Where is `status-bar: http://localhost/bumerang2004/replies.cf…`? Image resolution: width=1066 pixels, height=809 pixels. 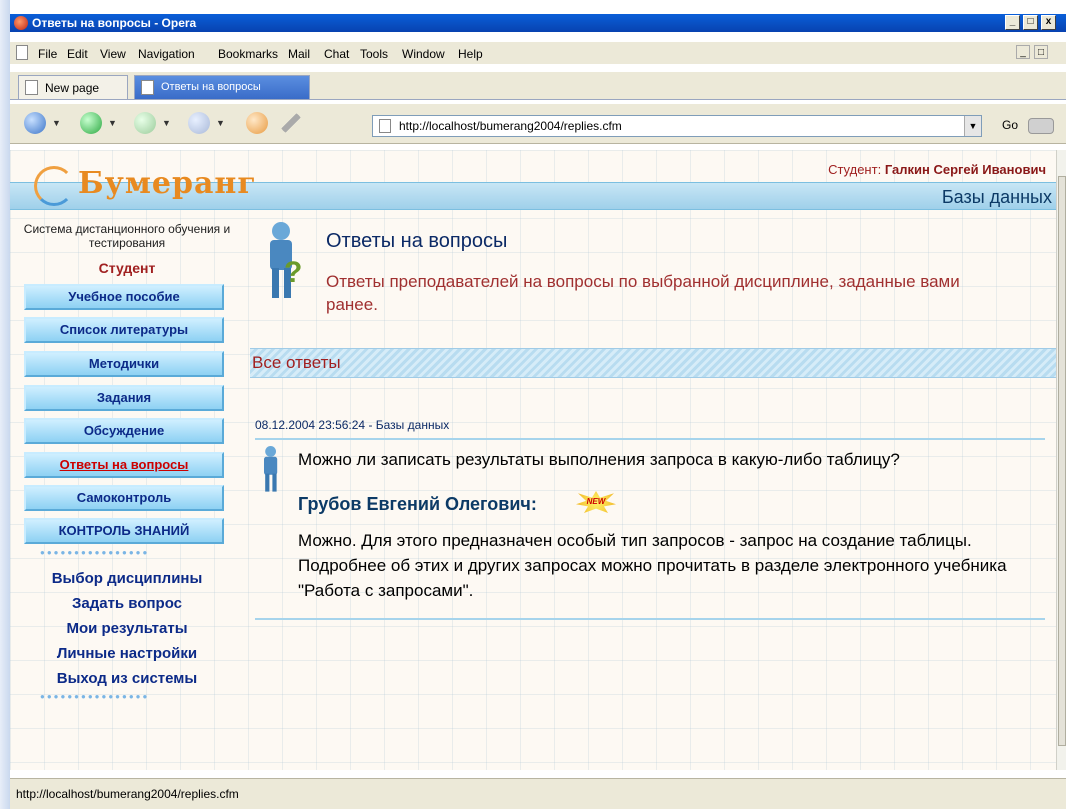
status-bar: http://localhost/bumerang2004/replies.cf… is located at coordinates (538, 793).